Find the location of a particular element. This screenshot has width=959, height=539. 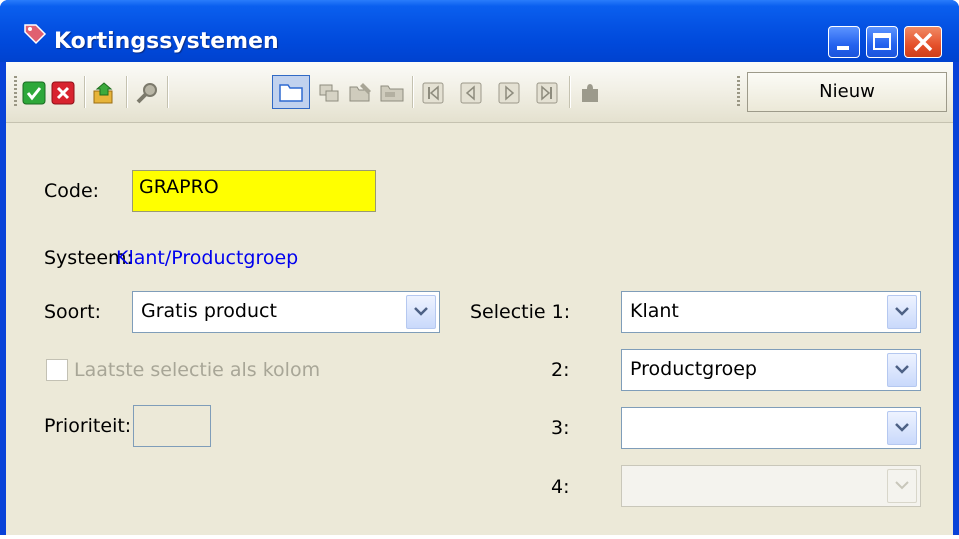

maximize-button is located at coordinates (882, 42).